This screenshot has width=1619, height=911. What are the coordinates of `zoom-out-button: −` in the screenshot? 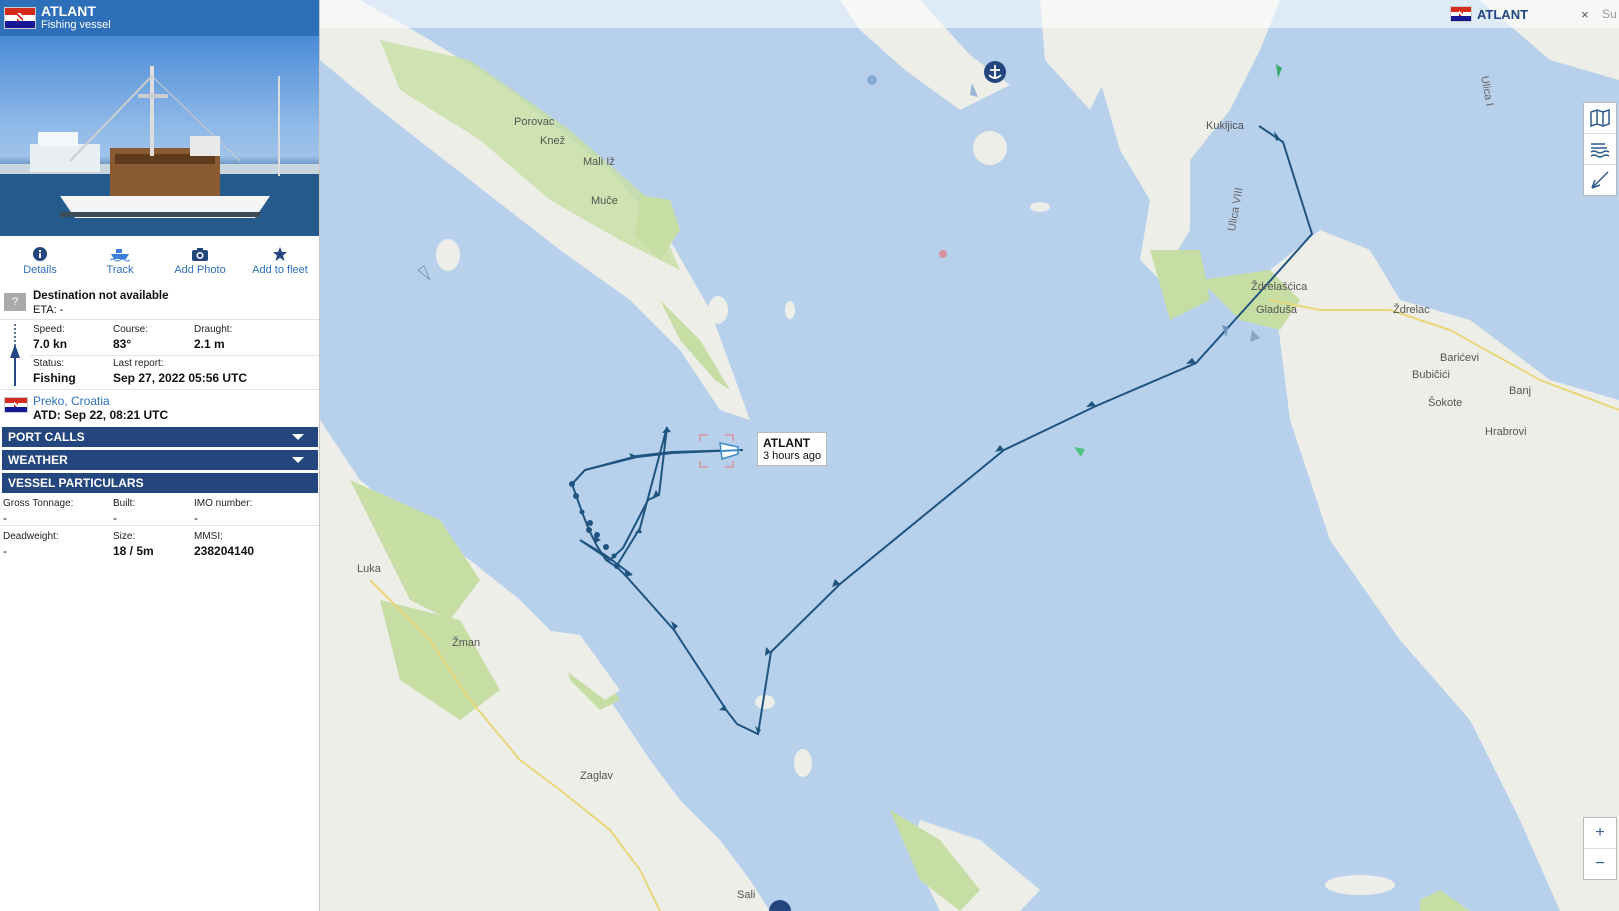 It's located at (1600, 864).